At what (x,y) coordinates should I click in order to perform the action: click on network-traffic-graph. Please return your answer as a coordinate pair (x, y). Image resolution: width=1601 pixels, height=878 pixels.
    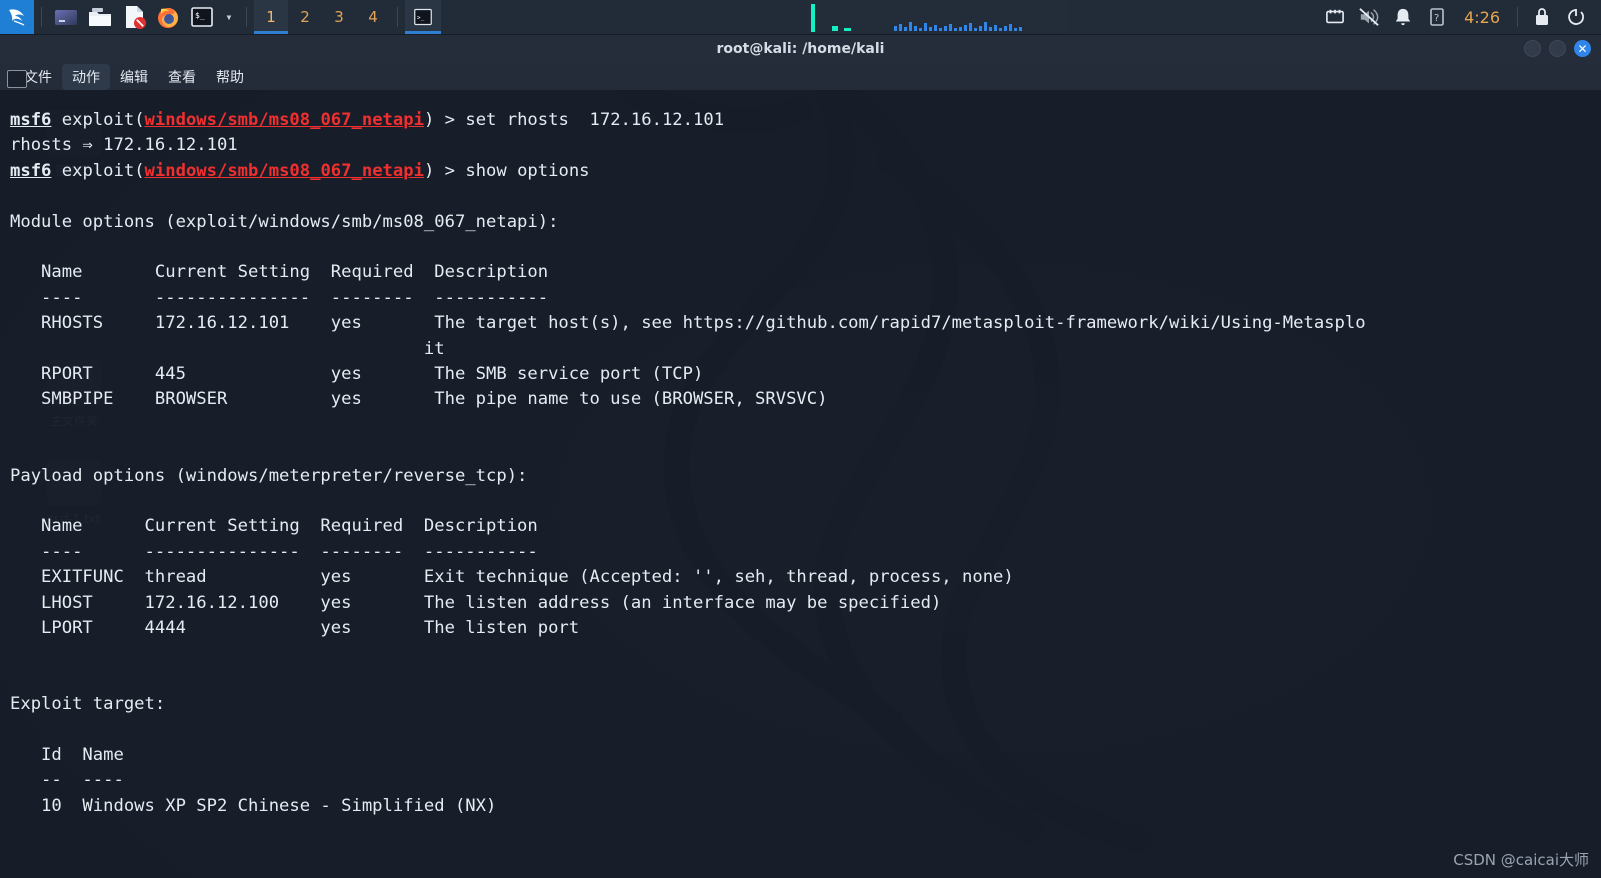
    Looking at the image, I should click on (938, 17).